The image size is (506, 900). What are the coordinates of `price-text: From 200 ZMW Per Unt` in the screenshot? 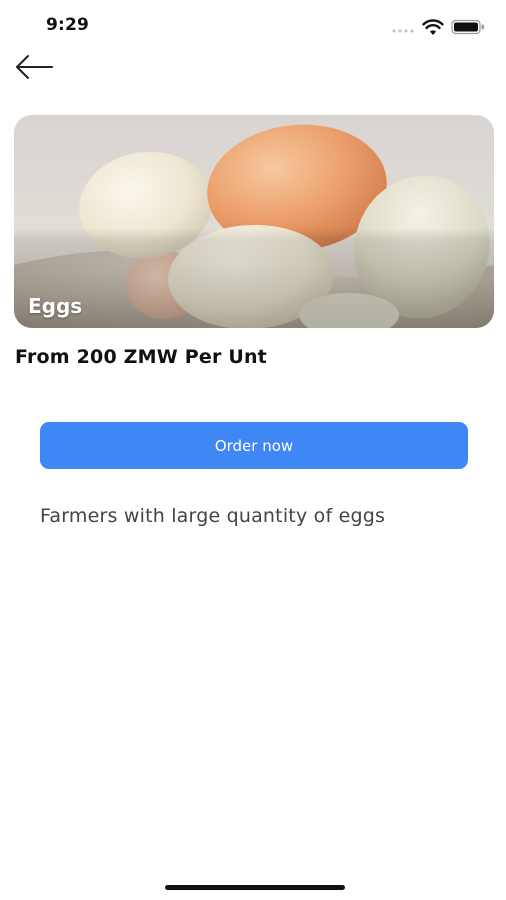 It's located at (141, 357).